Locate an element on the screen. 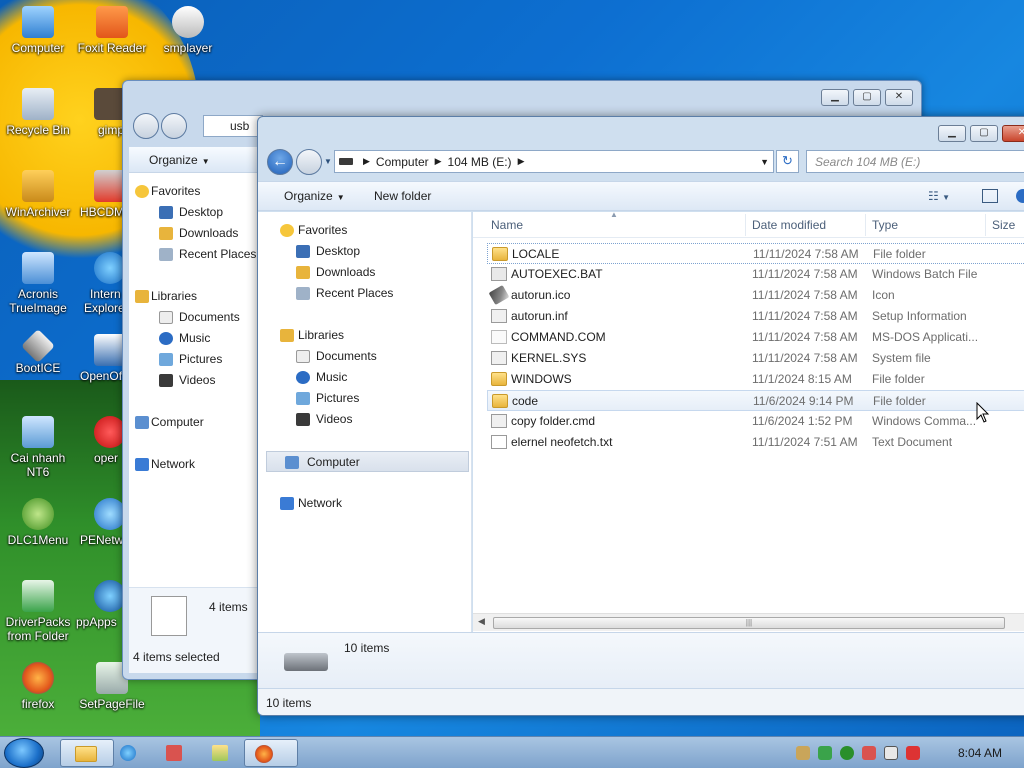 The height and width of the screenshot is (768, 1024). dropdown-arrow-icon: ▼ is located at coordinates (340, 197).